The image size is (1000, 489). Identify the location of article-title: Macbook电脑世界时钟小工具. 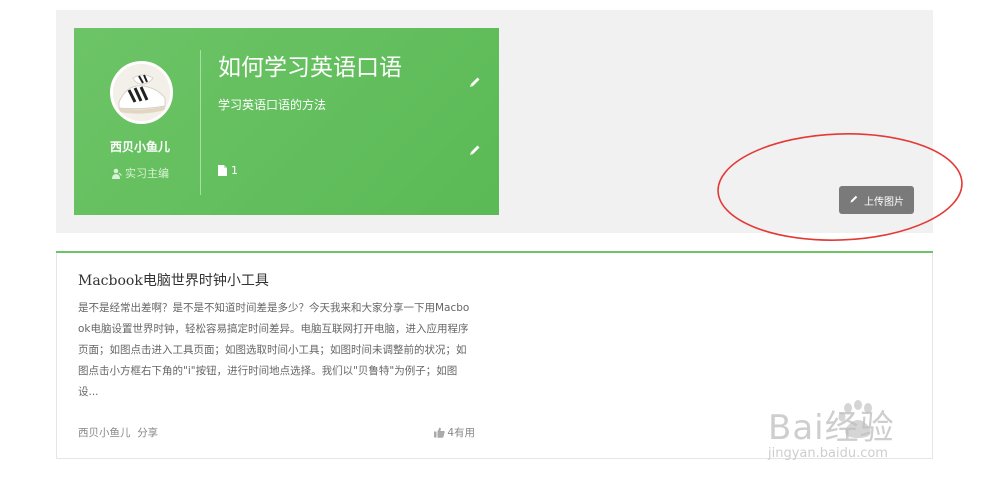
(173, 280).